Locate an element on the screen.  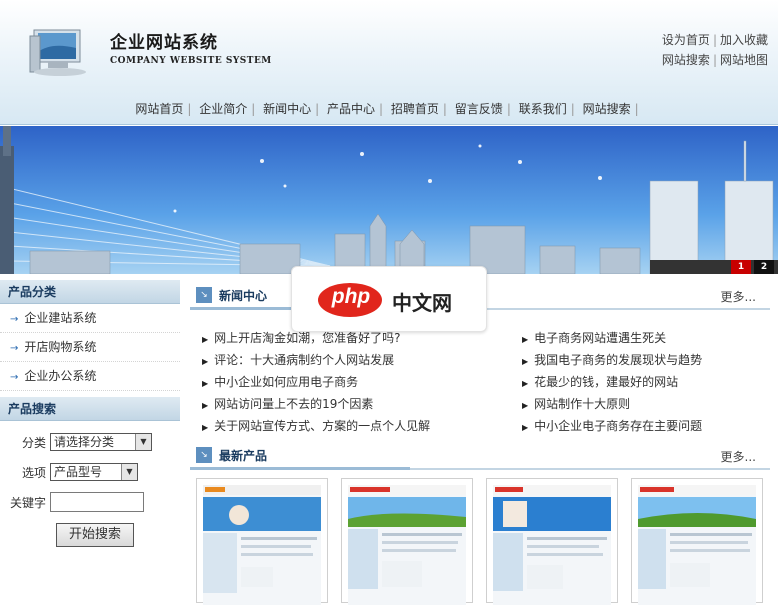
php-watermark: php 中文网 is located at coordinates (389, 299).